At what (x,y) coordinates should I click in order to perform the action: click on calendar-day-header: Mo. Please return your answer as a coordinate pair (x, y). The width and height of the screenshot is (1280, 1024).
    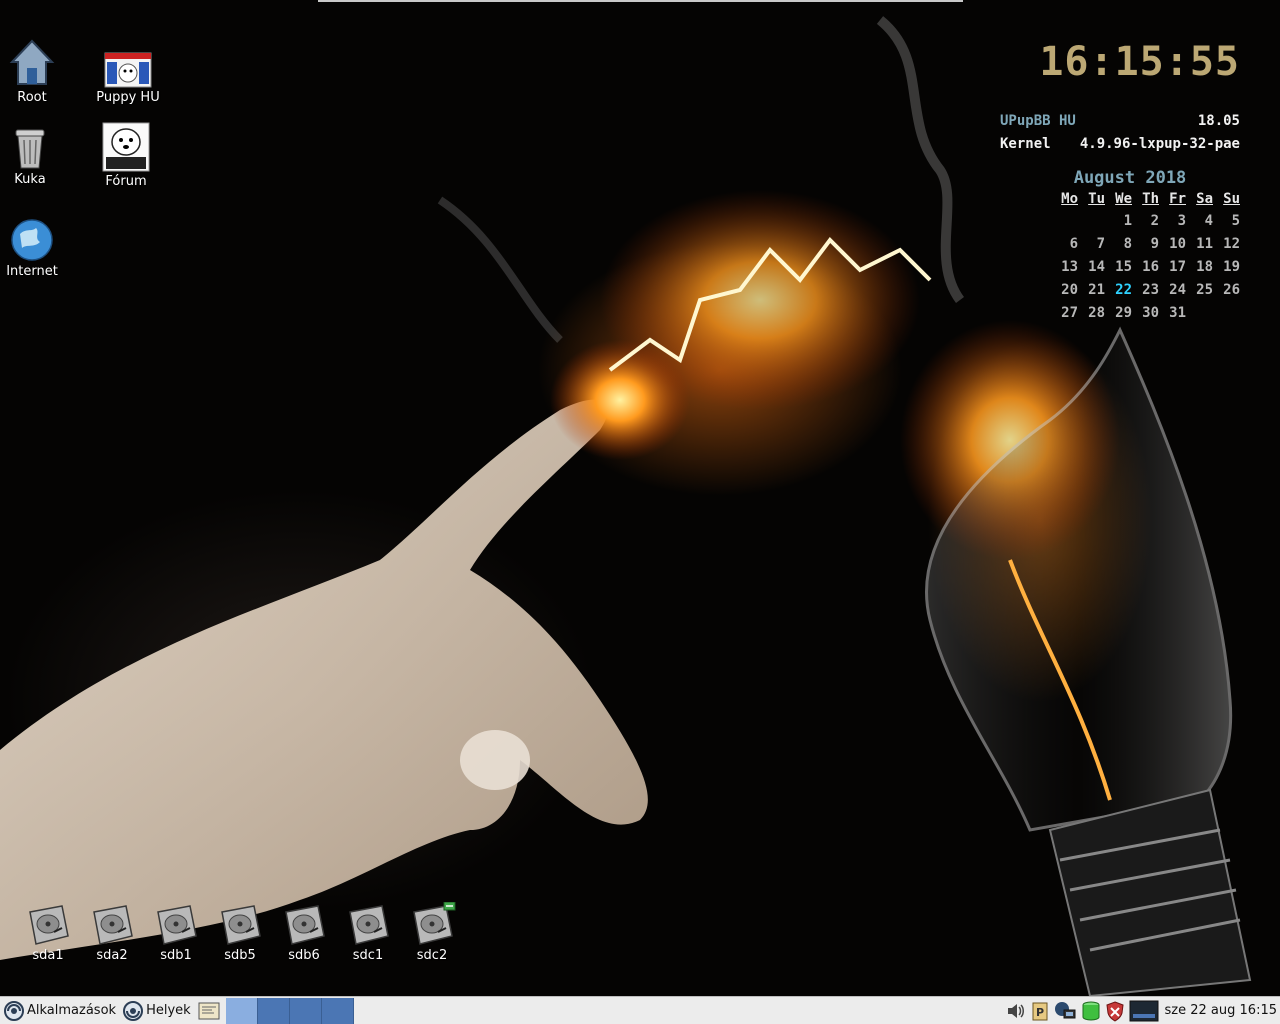
    Looking at the image, I should click on (1069, 199).